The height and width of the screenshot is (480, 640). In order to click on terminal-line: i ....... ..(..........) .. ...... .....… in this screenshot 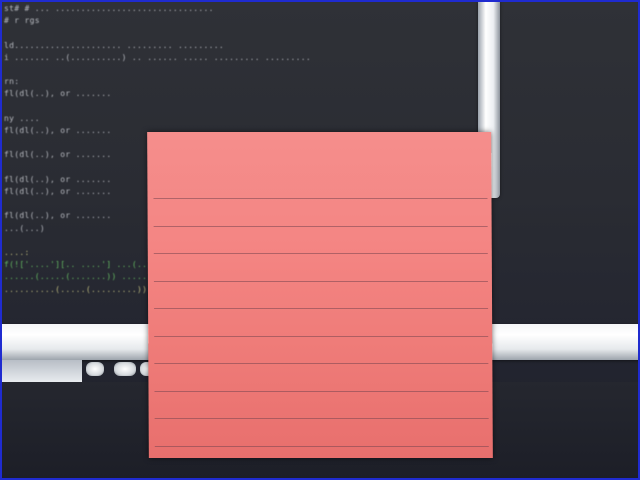, I will do `click(157, 57)`.